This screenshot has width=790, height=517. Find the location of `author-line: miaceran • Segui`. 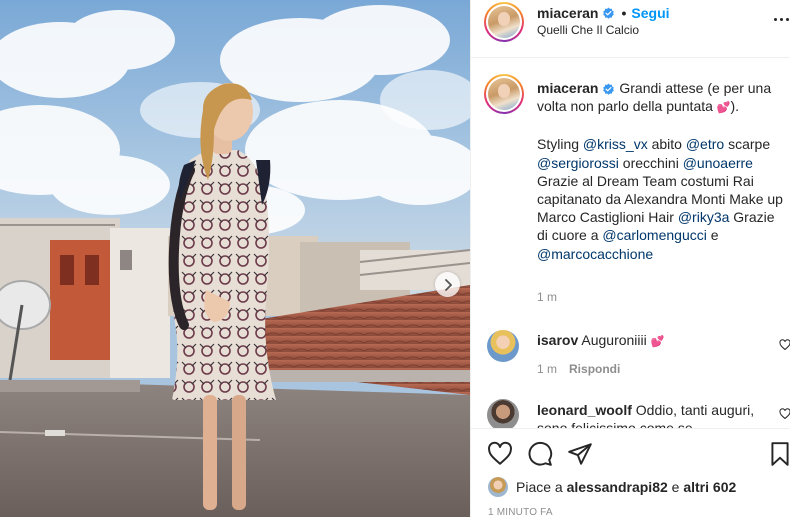

author-line: miaceran • Segui is located at coordinates (603, 13).